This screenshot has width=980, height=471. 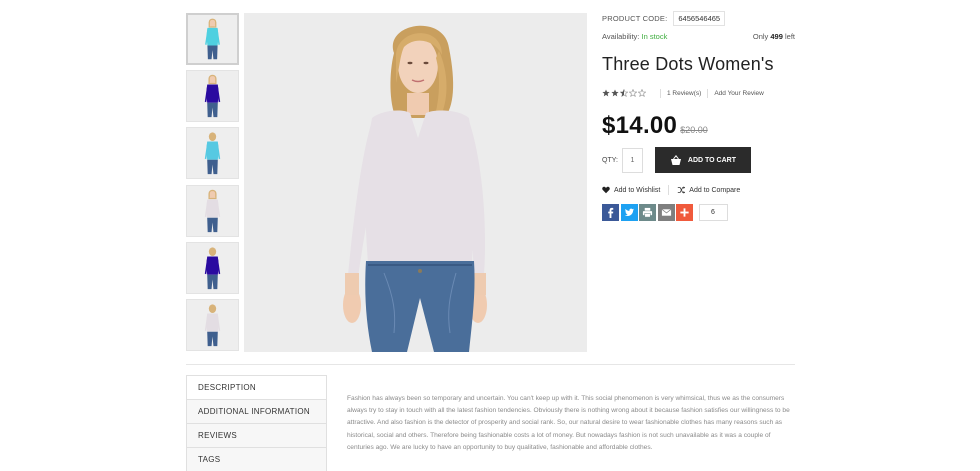 What do you see at coordinates (621, 36) in the screenshot?
I see `availability-label: Availability:` at bounding box center [621, 36].